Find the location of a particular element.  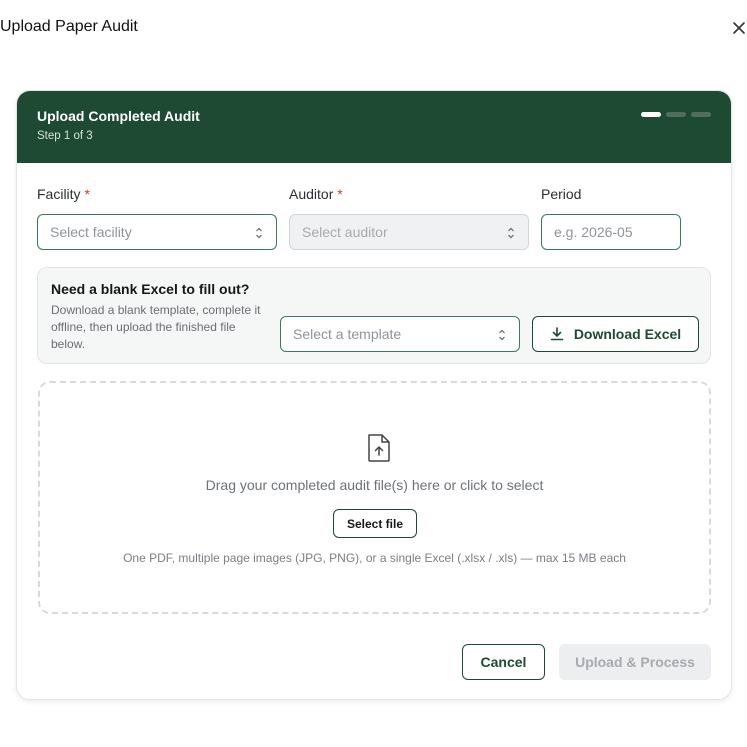

card-header: Upload Completed Audit Step 1 of 3 is located at coordinates (374, 127).